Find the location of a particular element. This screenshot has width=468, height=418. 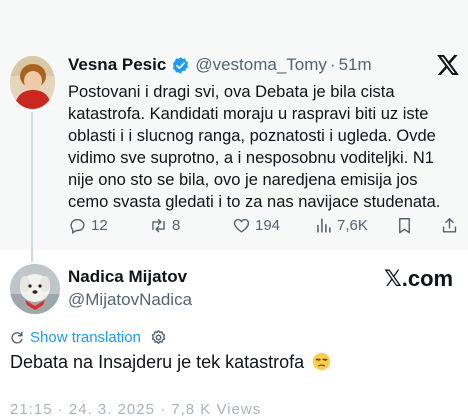

reply-icon is located at coordinates (77, 226).